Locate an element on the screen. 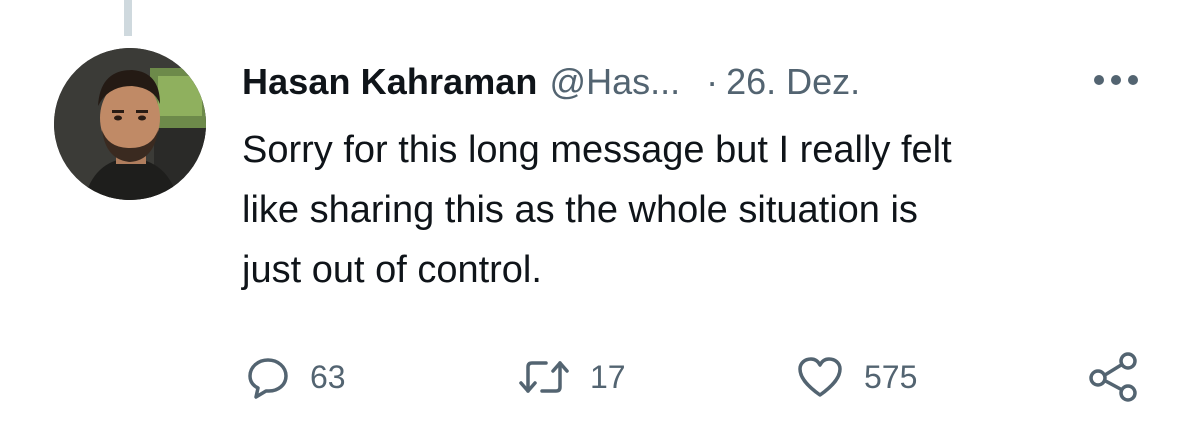 Image resolution: width=1200 pixels, height=437 pixels. tweet-date: 26. Dez. is located at coordinates (793, 82).